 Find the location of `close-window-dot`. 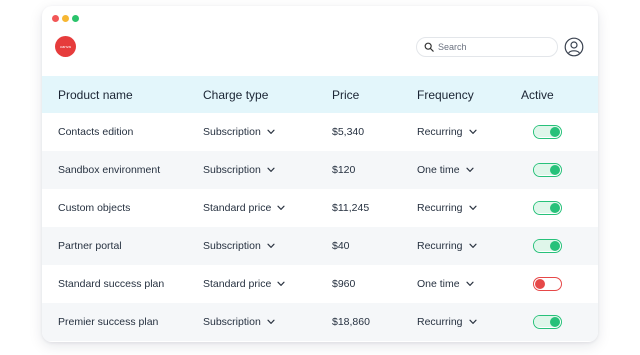

close-window-dot is located at coordinates (55, 18).